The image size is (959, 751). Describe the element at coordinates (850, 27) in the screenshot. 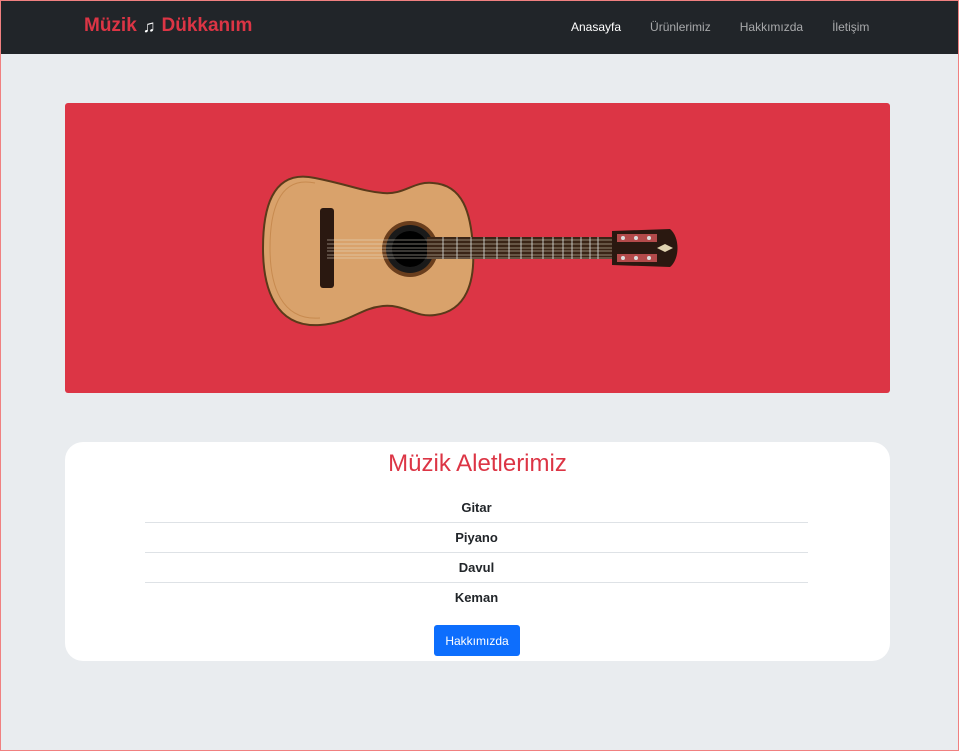

I see `nav-link-iletisim: İletişim` at that location.